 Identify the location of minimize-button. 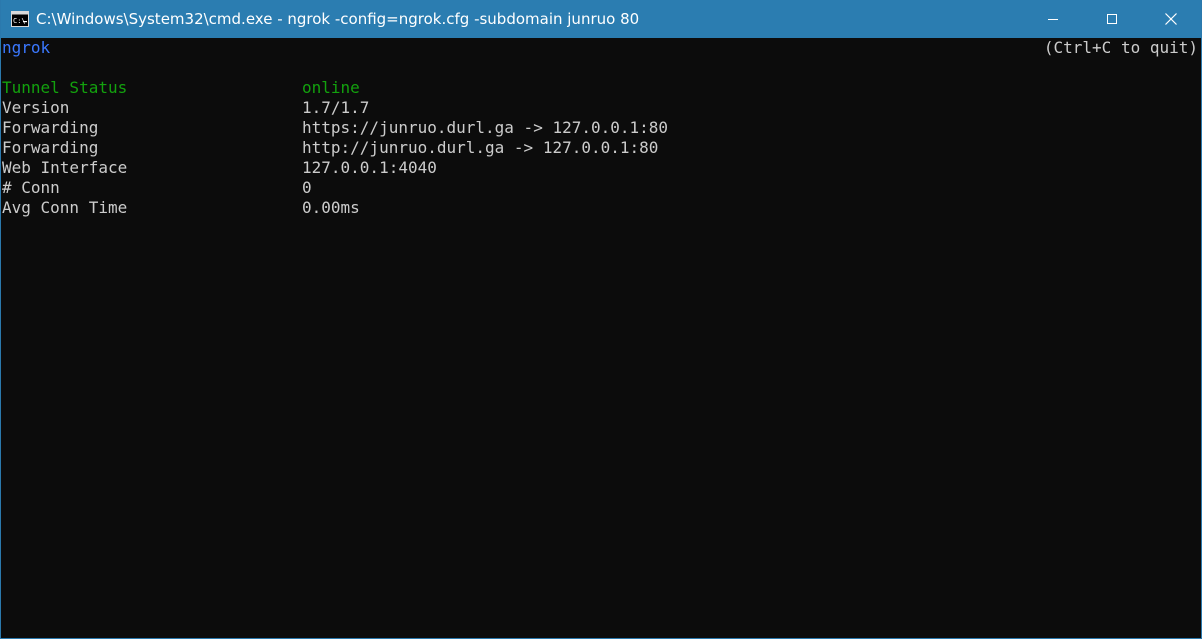
(1053, 19).